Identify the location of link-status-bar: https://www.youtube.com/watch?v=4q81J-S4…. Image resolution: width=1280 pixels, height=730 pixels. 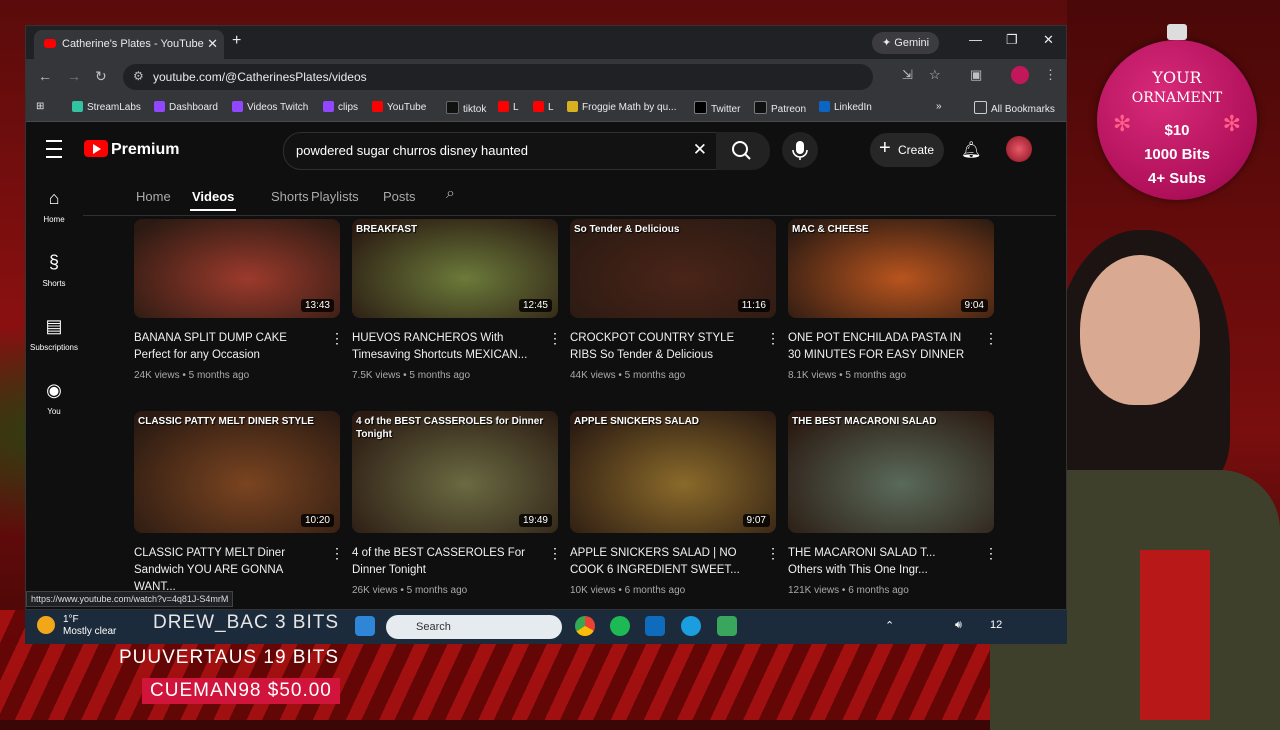
(130, 599).